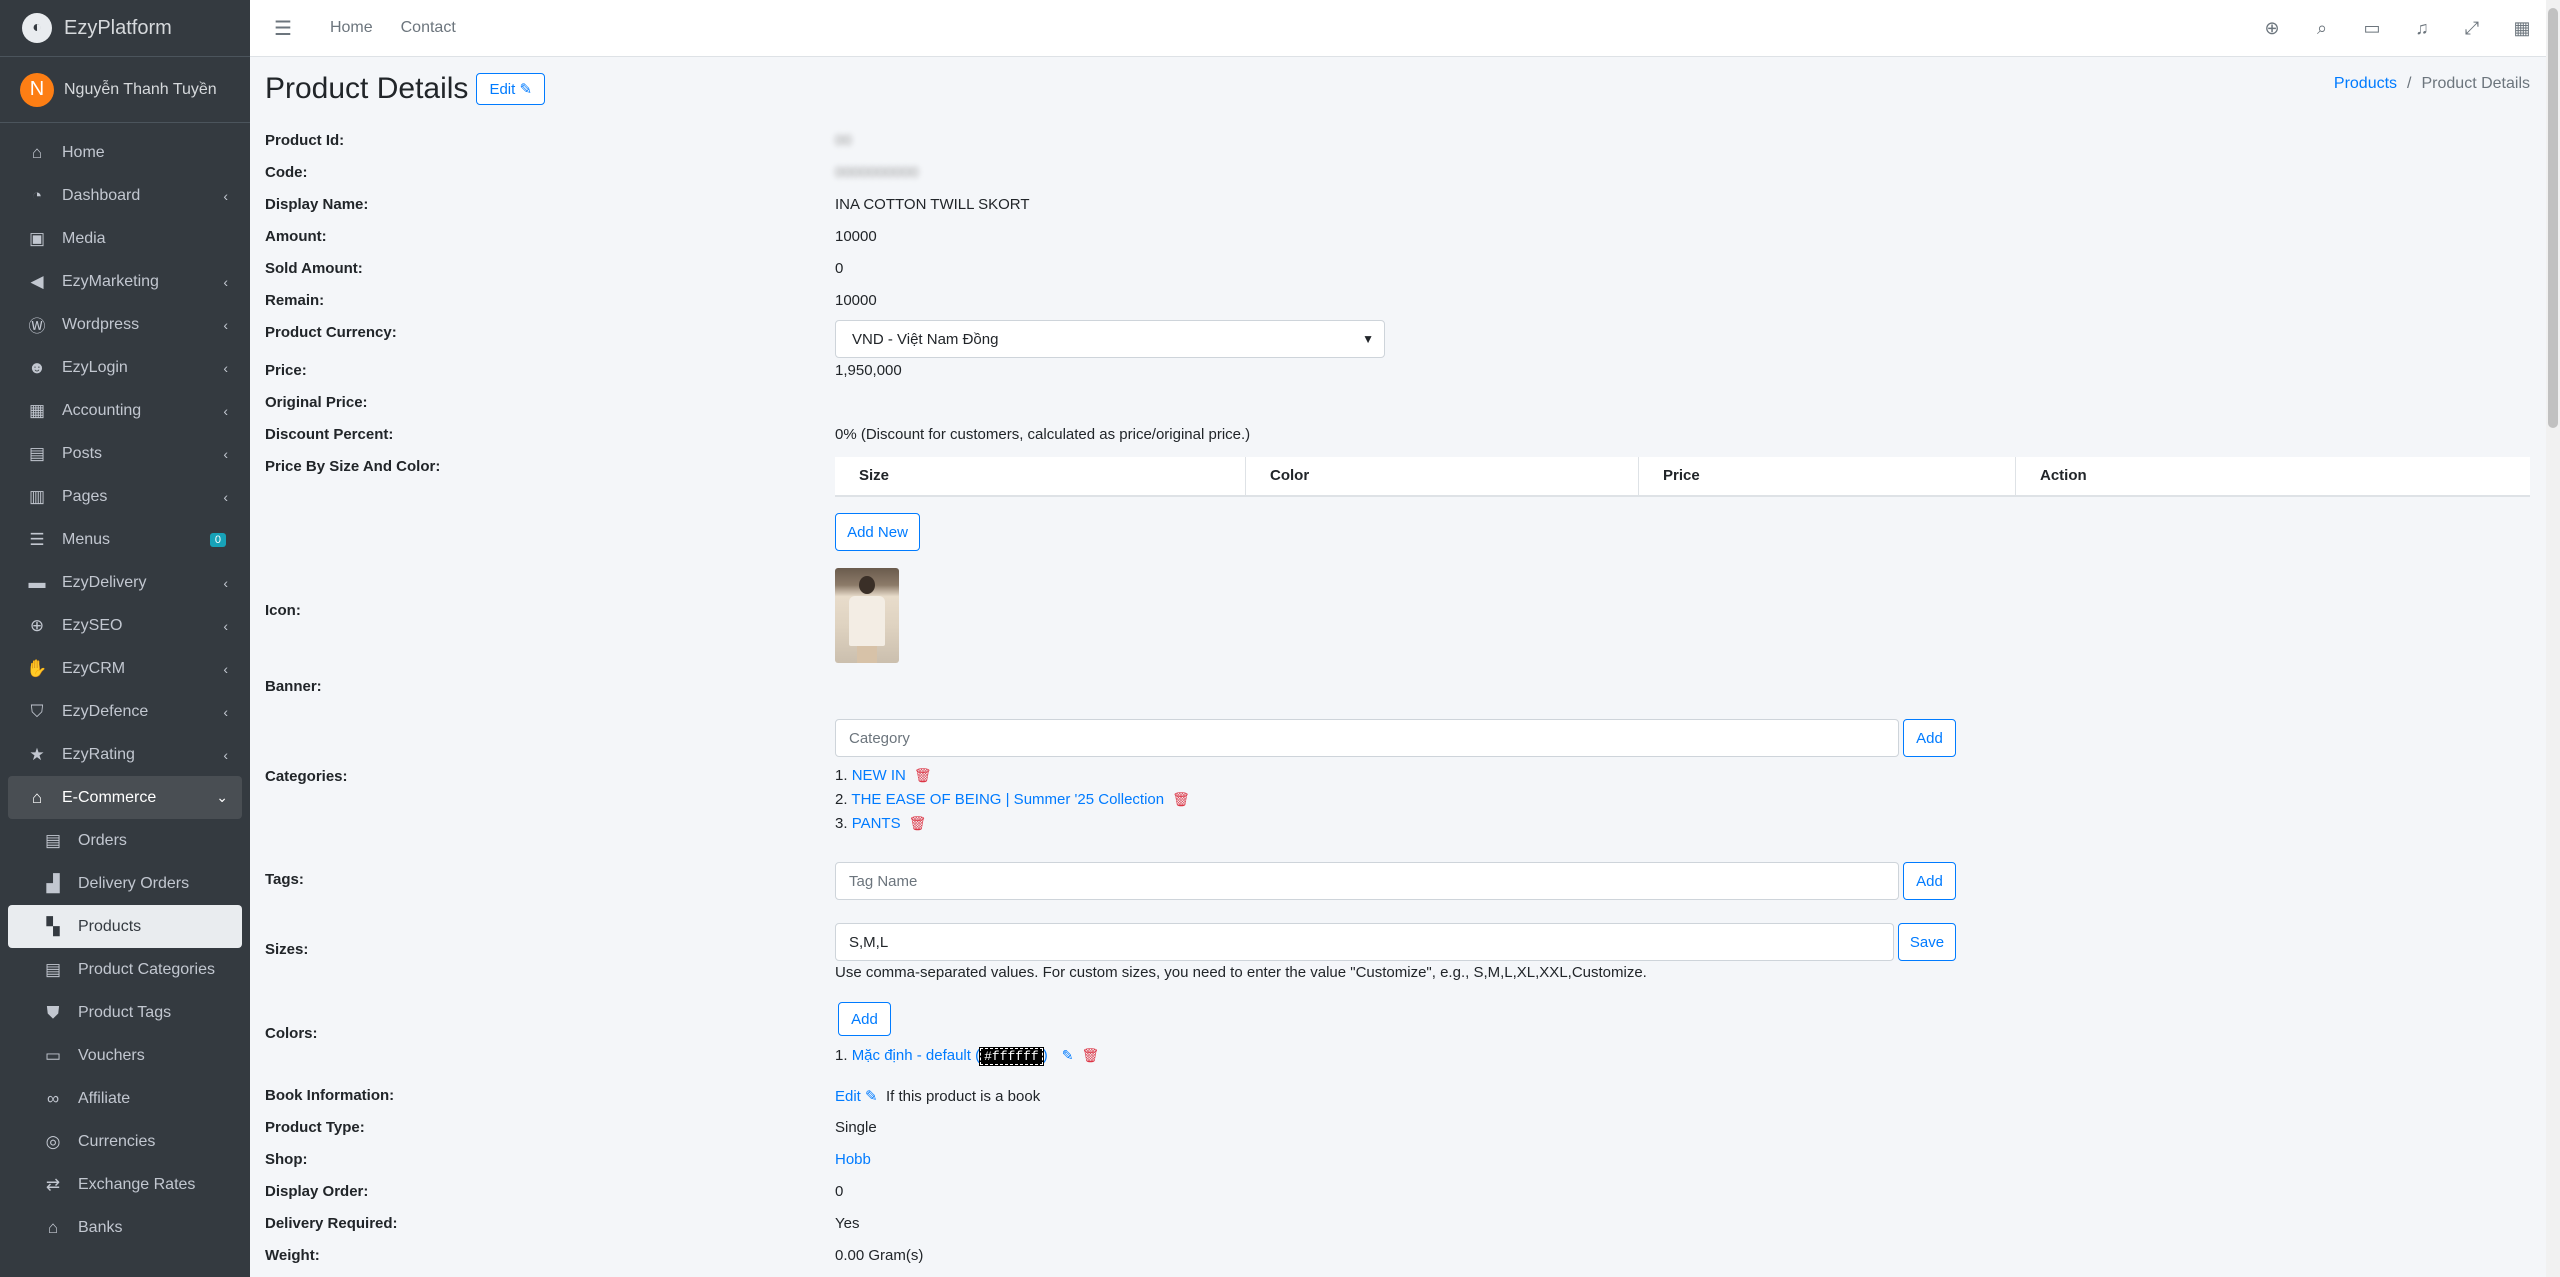  Describe the element at coordinates (125, 711) in the screenshot. I see `sidebar-item-ezydefence: ⛉ EzyDefence ‹` at that location.